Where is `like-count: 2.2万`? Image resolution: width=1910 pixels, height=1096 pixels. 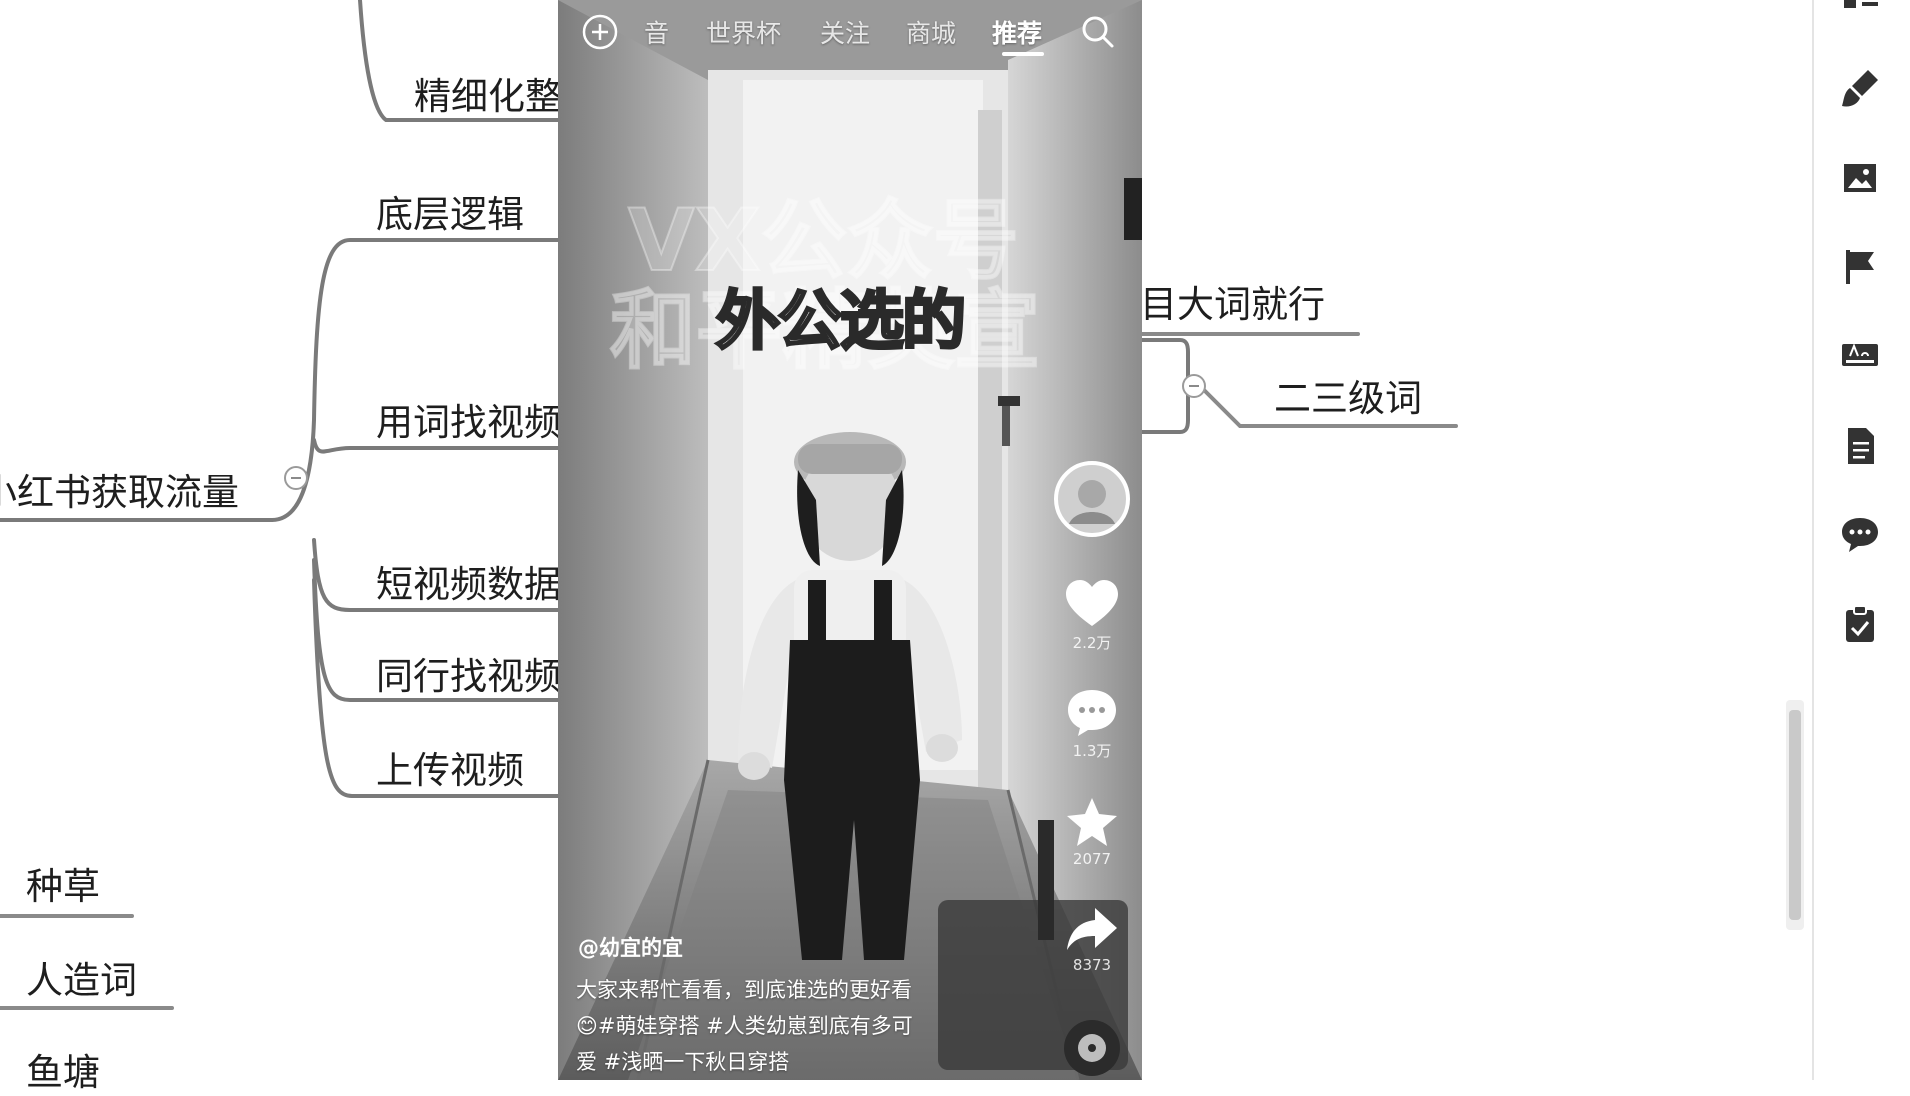 like-count: 2.2万 is located at coordinates (1092, 643).